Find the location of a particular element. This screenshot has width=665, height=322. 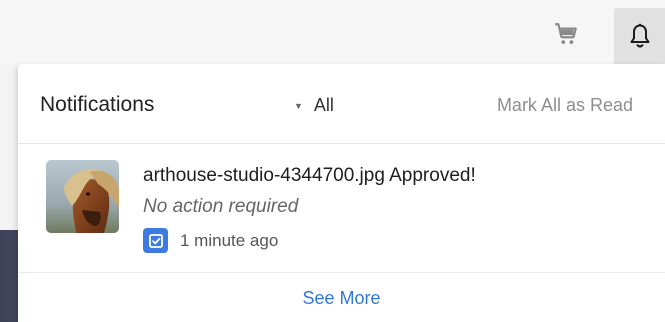

bell-icon is located at coordinates (639, 35).